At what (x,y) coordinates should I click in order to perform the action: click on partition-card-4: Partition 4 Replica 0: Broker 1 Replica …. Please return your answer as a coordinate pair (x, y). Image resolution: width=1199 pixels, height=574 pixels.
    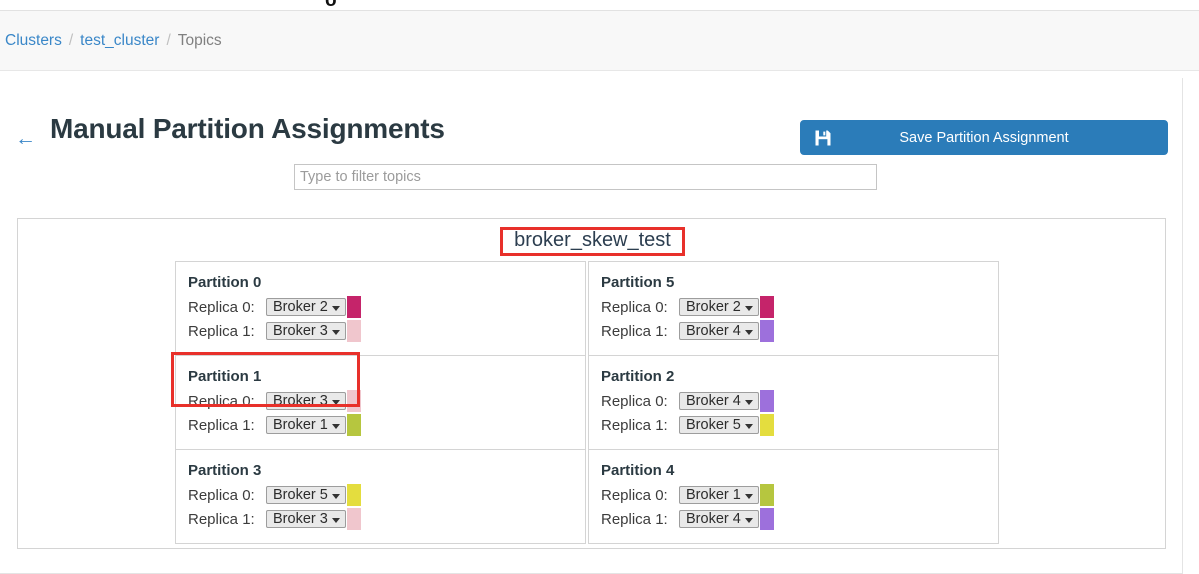
    Looking at the image, I should click on (793, 496).